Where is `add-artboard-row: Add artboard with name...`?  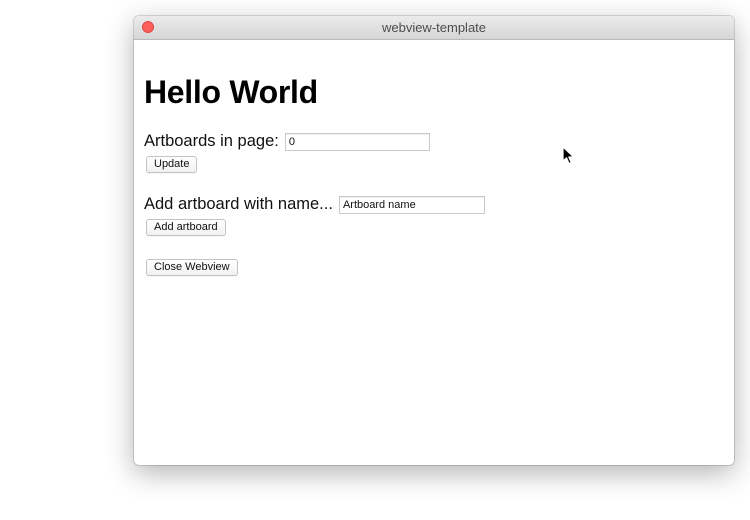
add-artboard-row: Add artboard with name... is located at coordinates (314, 204).